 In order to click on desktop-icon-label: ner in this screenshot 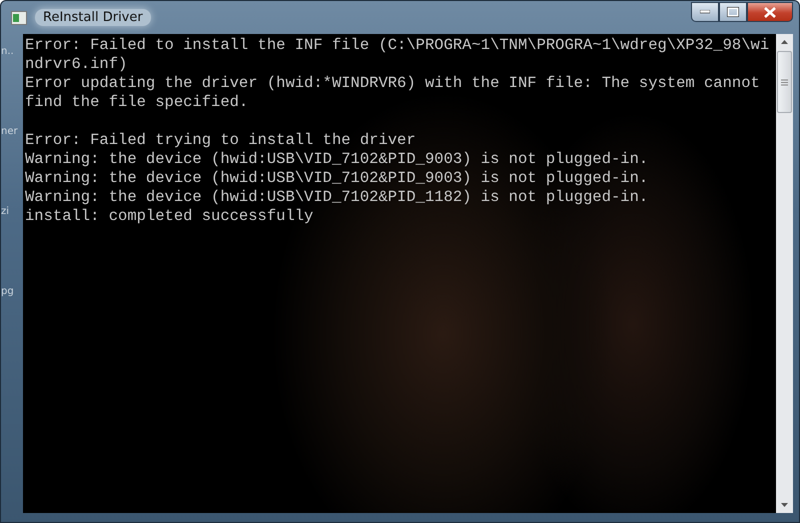, I will do `click(9, 132)`.